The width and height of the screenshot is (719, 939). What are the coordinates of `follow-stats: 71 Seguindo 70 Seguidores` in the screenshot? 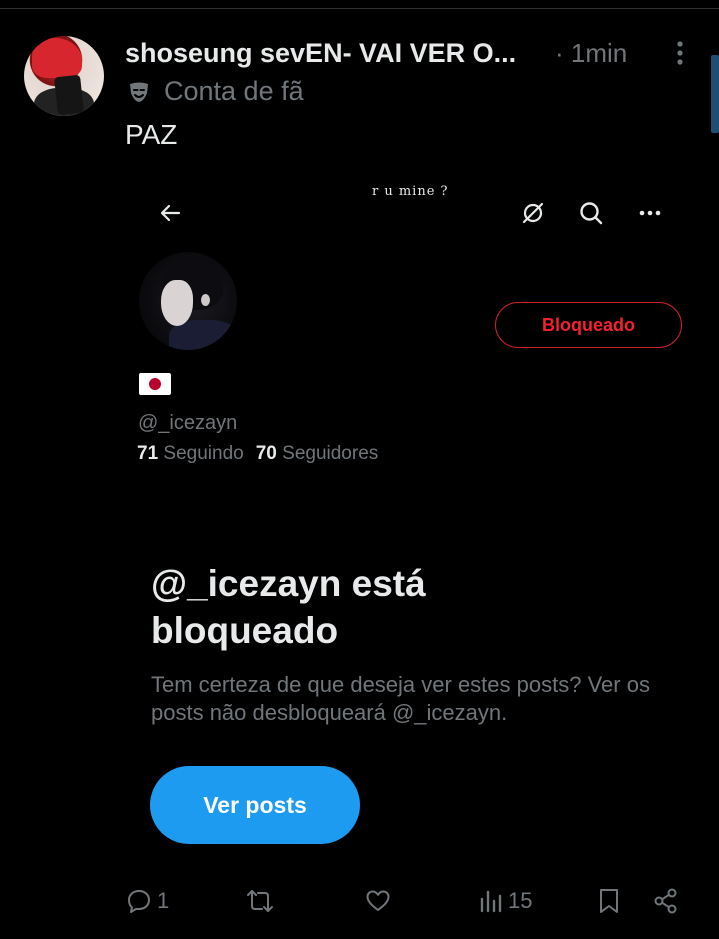 It's located at (257, 454).